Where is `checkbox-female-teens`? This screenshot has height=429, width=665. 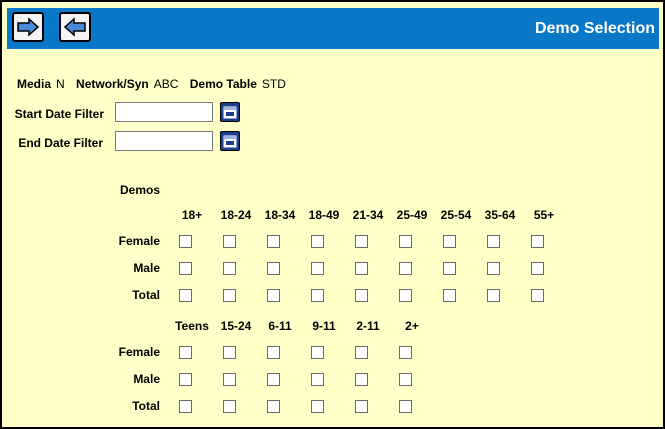 checkbox-female-teens is located at coordinates (185, 352).